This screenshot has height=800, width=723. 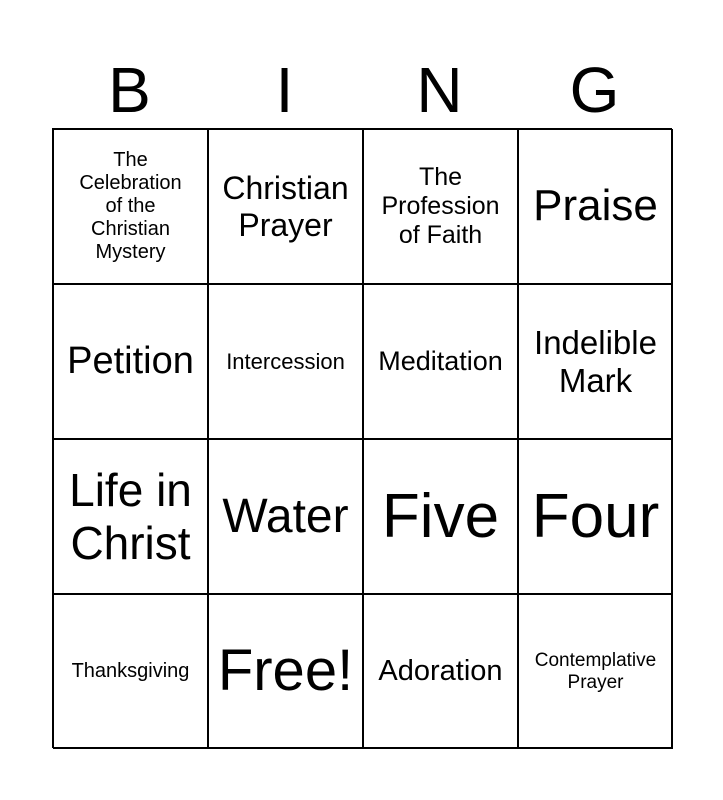 I want to click on bingo-cell-text: Intercession, so click(x=285, y=361).